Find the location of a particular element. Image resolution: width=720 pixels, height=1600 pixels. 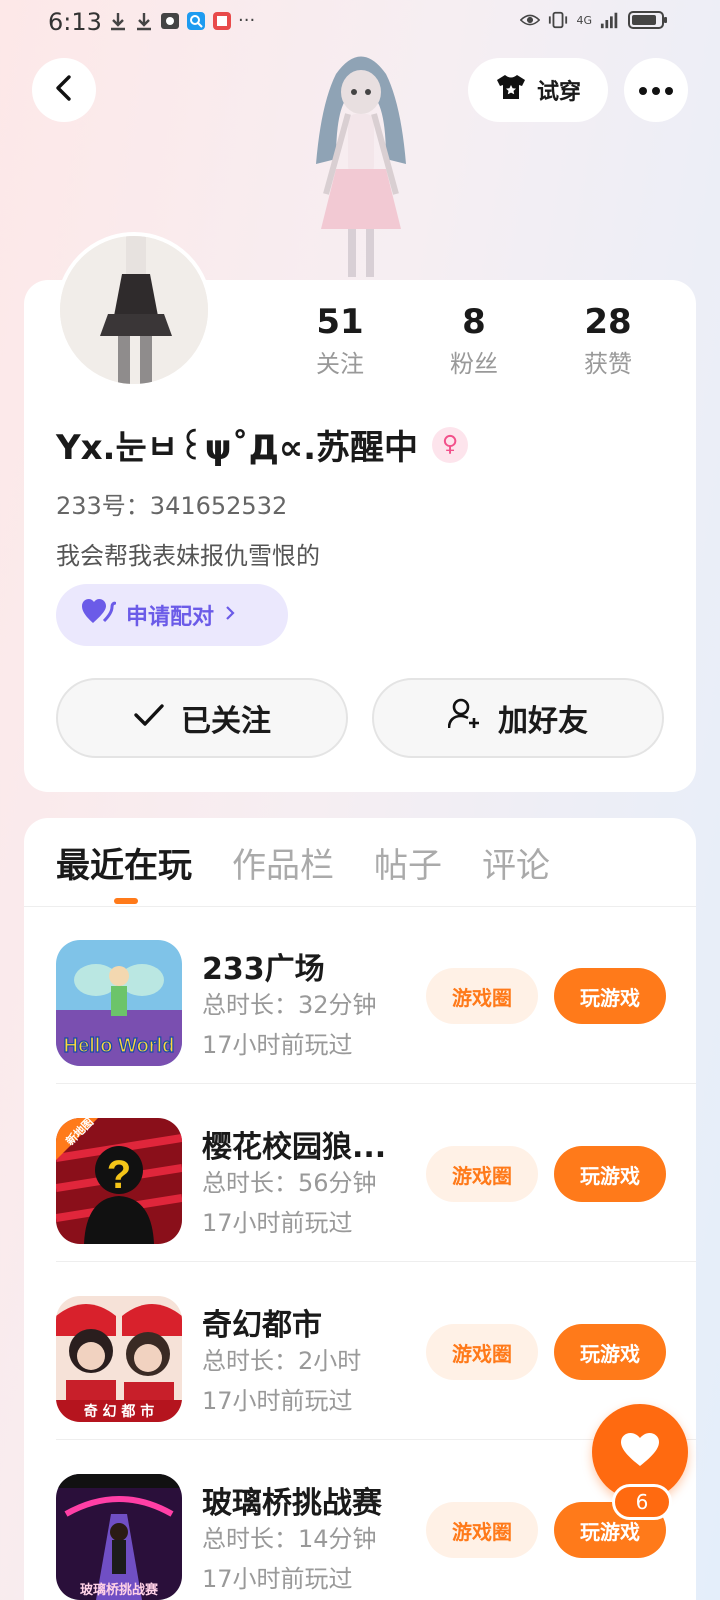

list-item: ? 新地图 樱花校园狼... 总时长：56分钟 17小时前玩过 游戏圈 玩游戏 is located at coordinates (360, 1173).